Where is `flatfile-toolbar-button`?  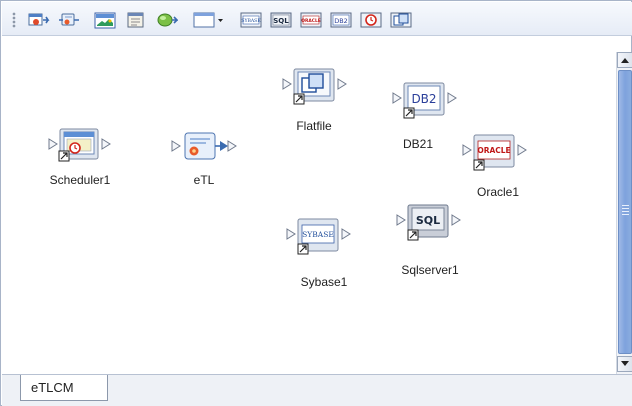 flatfile-toolbar-button is located at coordinates (401, 20).